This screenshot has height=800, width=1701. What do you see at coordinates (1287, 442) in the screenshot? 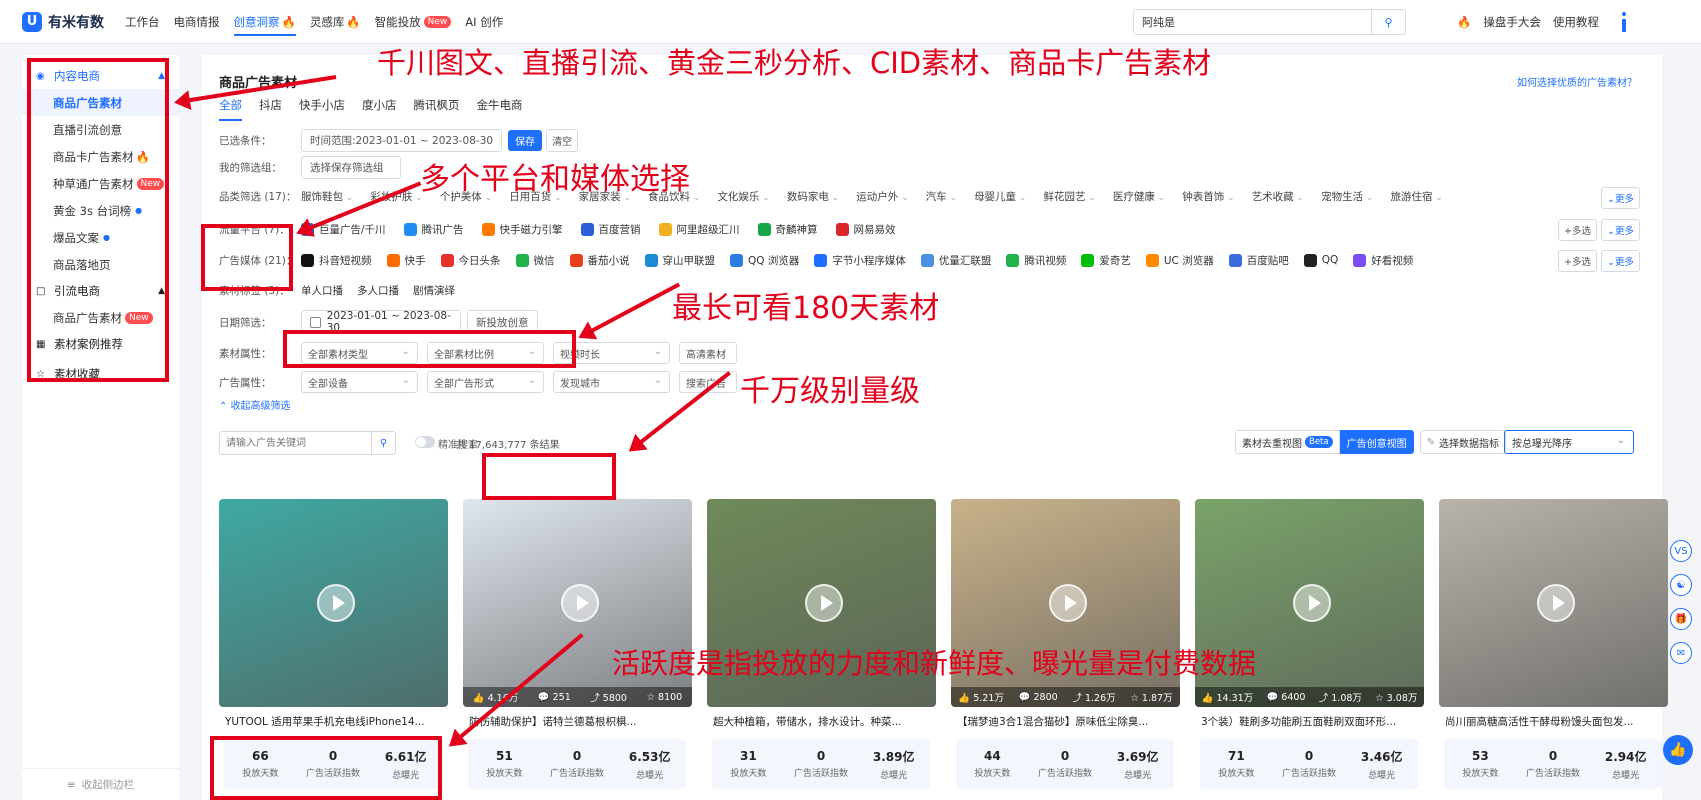
I see `dedupe-view-button: 素材去重视图 Beta` at bounding box center [1287, 442].